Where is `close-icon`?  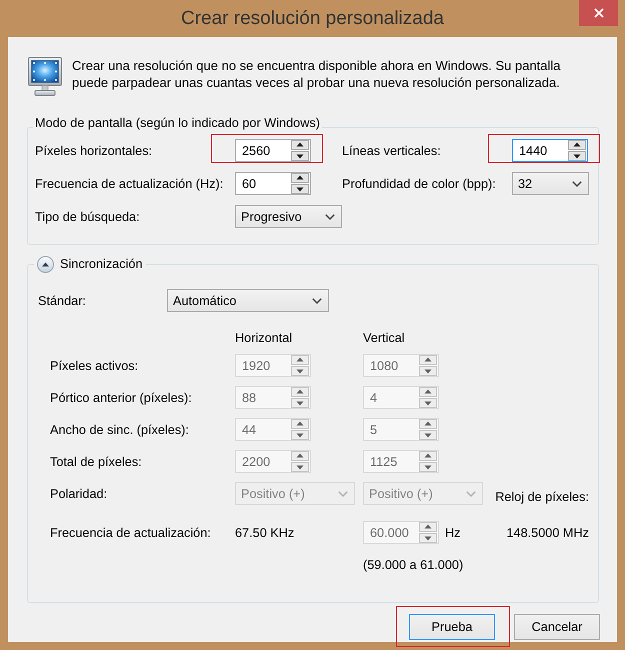
close-icon is located at coordinates (599, 13).